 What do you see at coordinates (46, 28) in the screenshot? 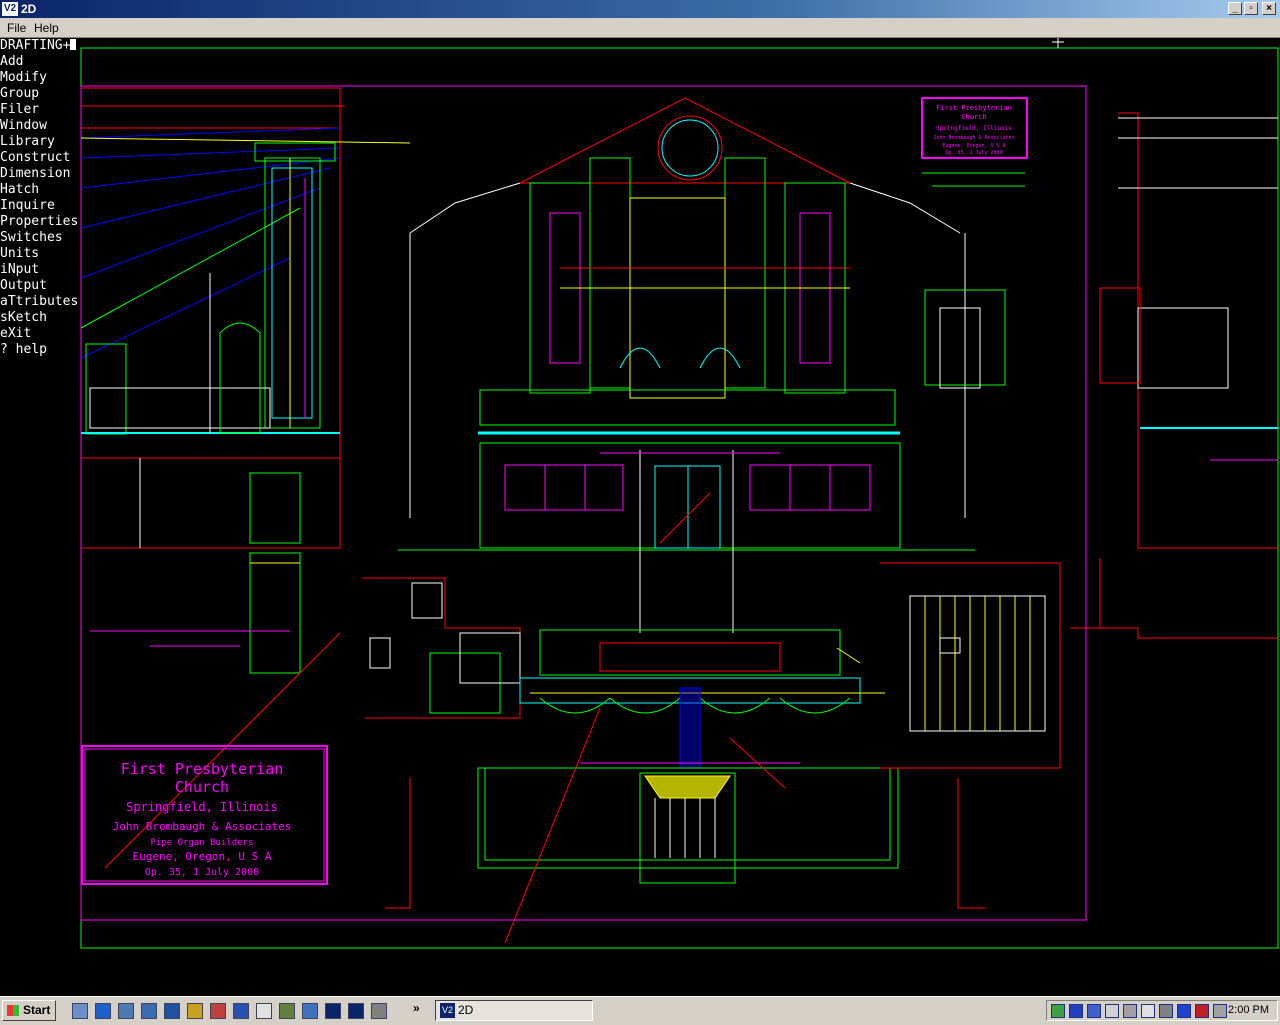
I see `menu-help: Help` at bounding box center [46, 28].